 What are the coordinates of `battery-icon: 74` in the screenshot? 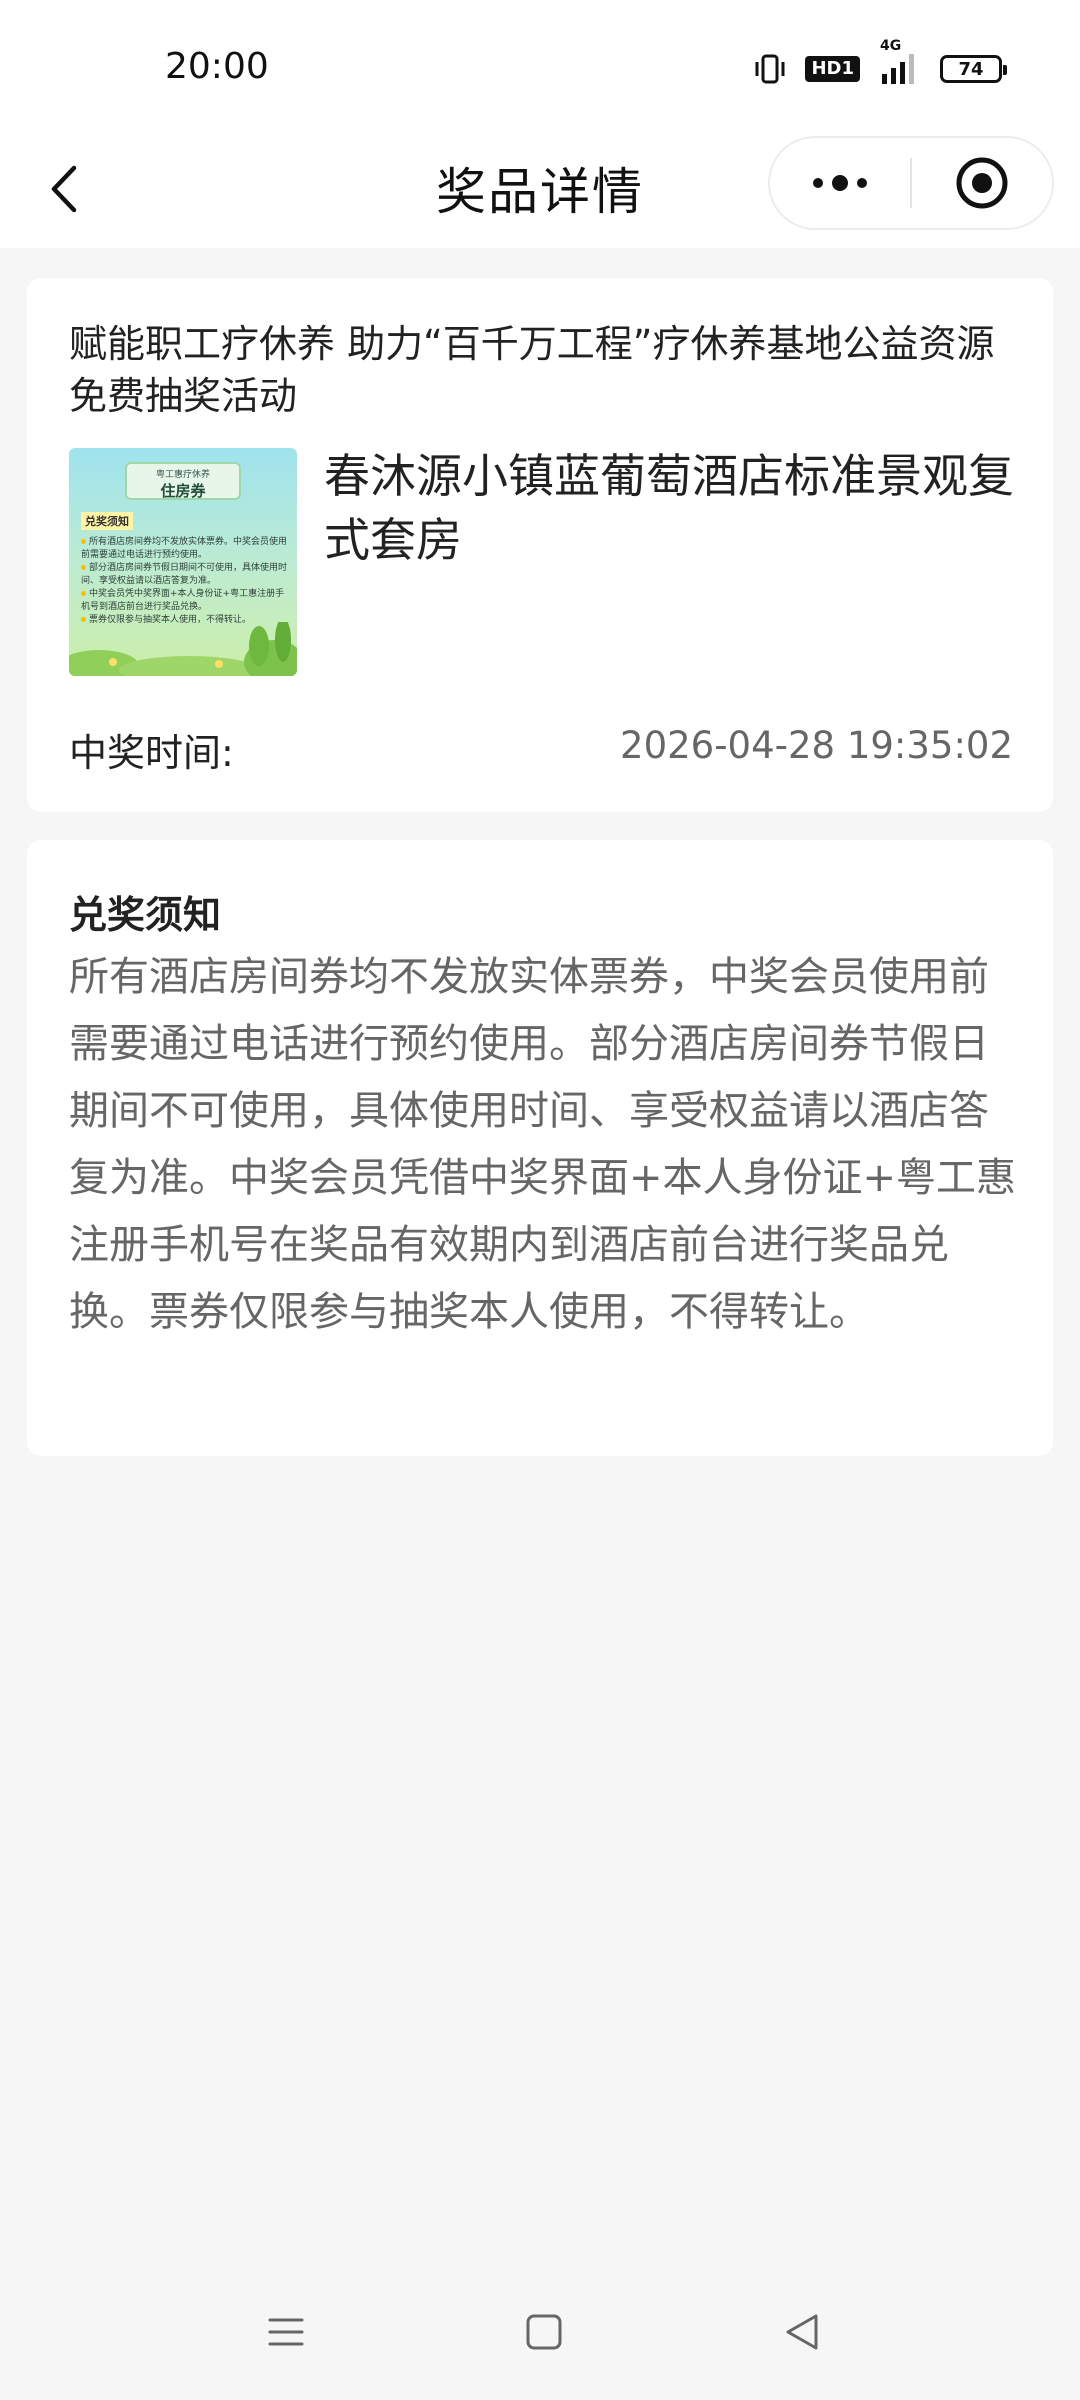 It's located at (973, 69).